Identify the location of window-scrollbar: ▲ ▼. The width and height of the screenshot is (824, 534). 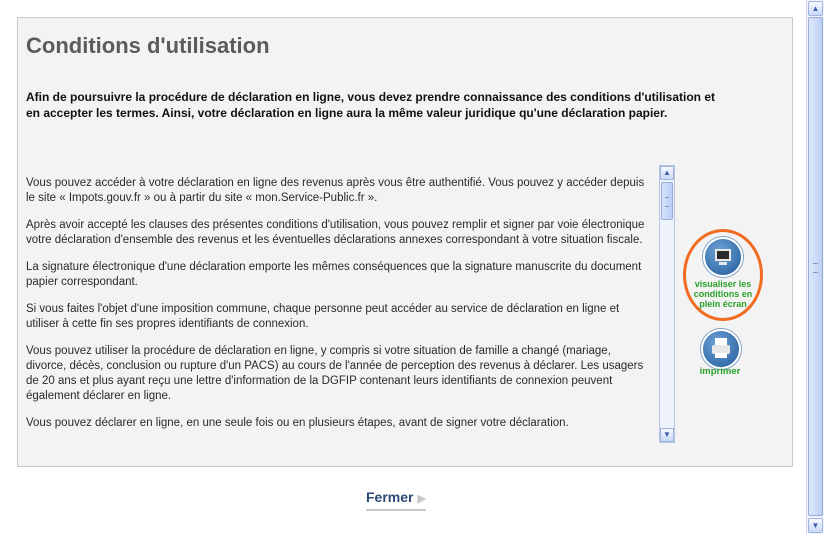
(815, 267).